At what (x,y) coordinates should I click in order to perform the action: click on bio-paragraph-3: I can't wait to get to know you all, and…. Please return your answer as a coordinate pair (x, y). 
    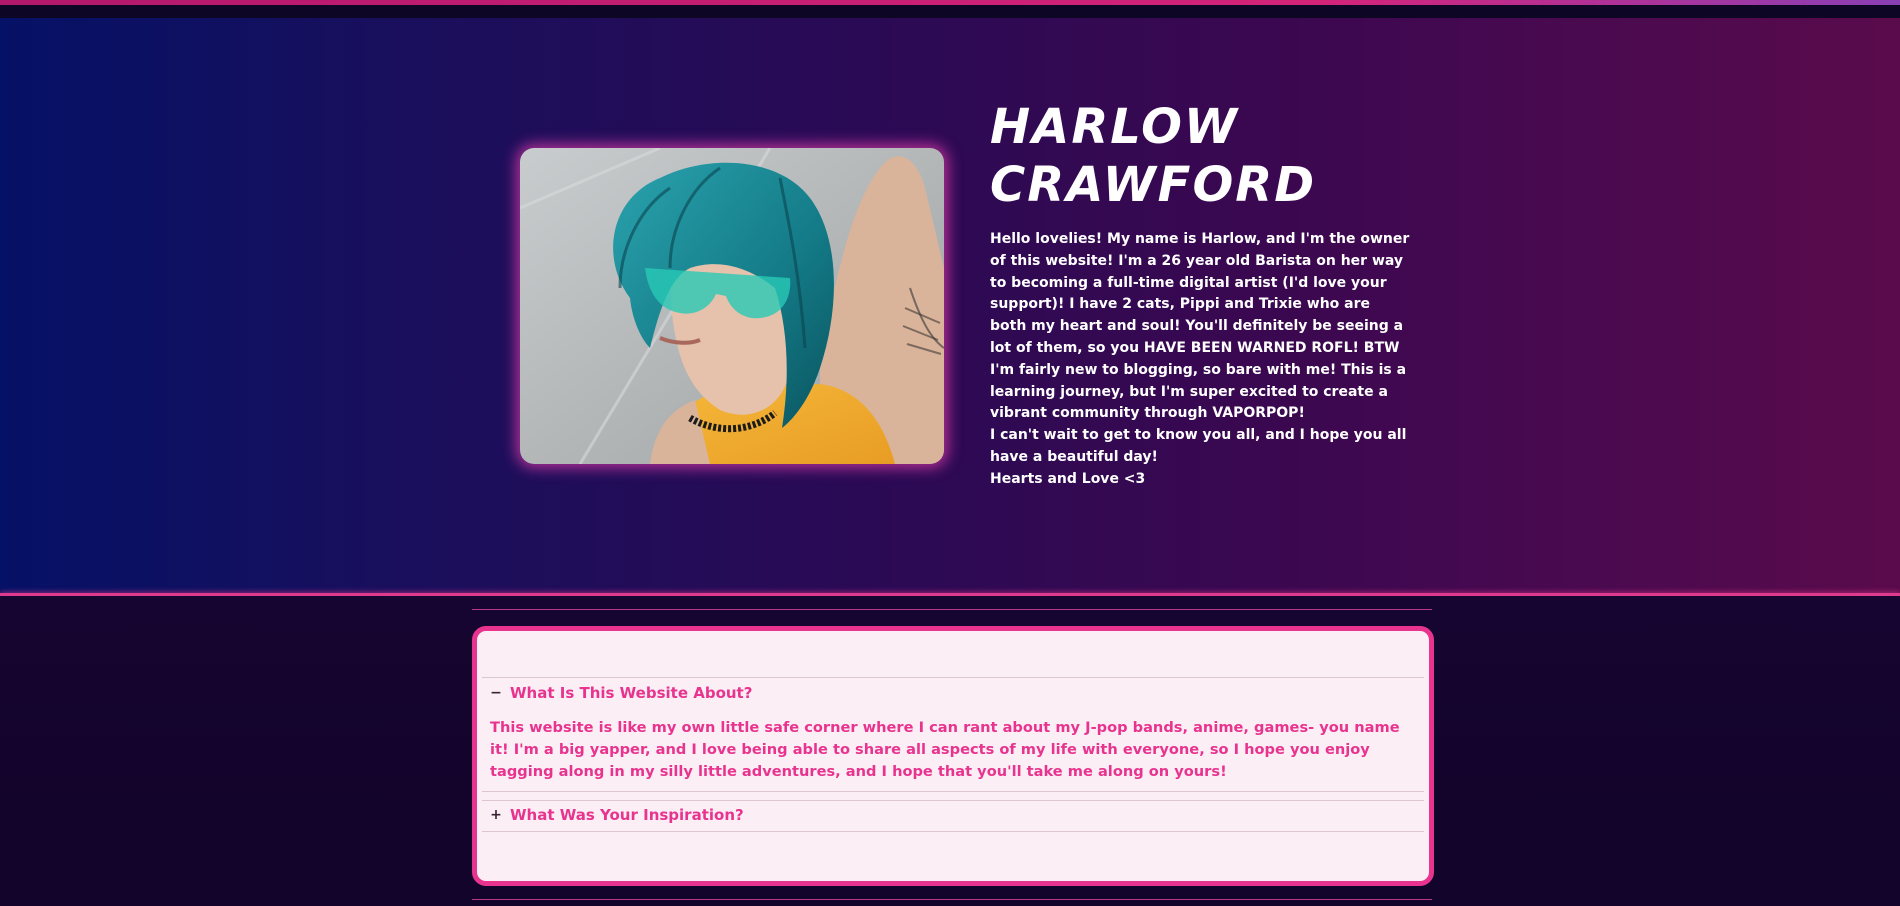
    Looking at the image, I should click on (1198, 446).